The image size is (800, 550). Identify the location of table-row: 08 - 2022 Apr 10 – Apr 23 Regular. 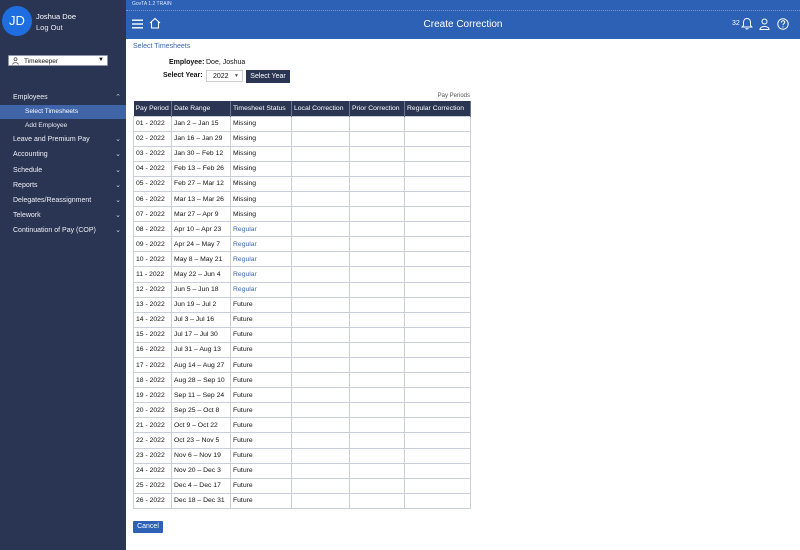
(302, 229).